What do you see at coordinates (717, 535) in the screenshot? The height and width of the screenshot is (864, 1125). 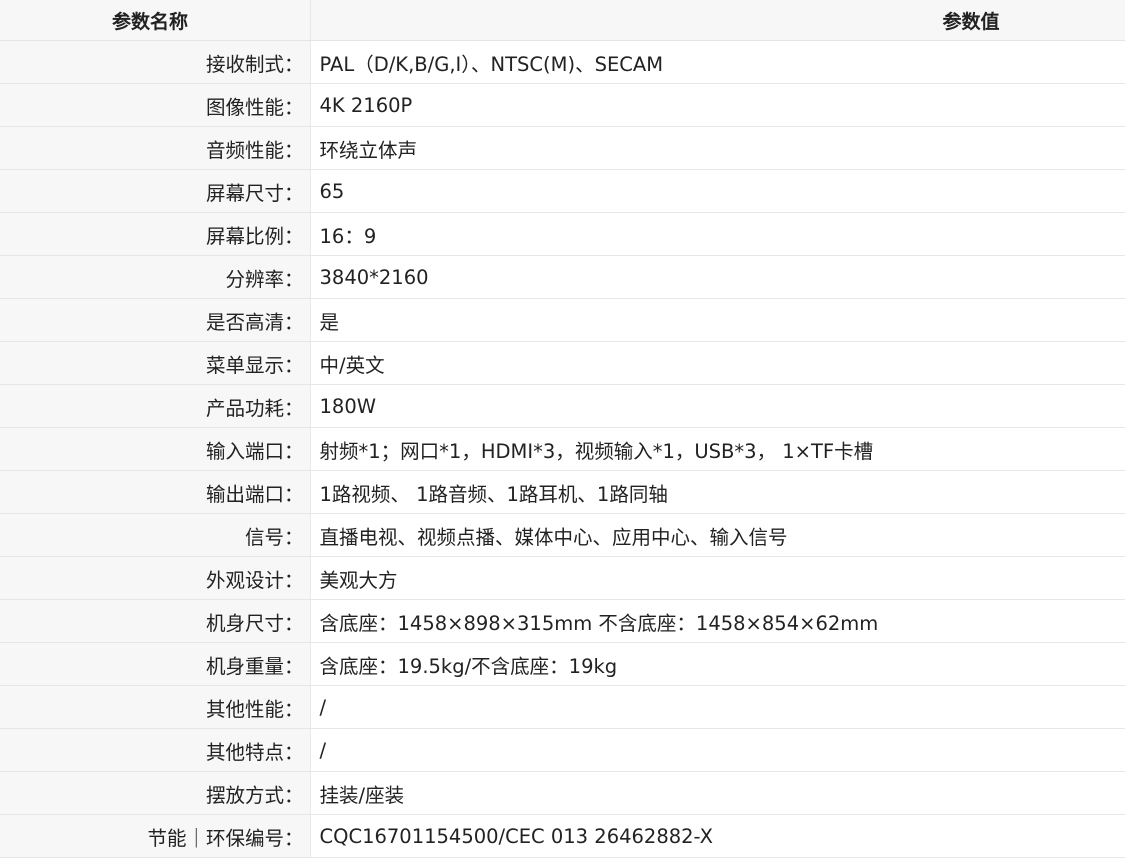 I see `row-value: 直播电视、视频点播、媒体中心、应用中心、输入信号` at bounding box center [717, 535].